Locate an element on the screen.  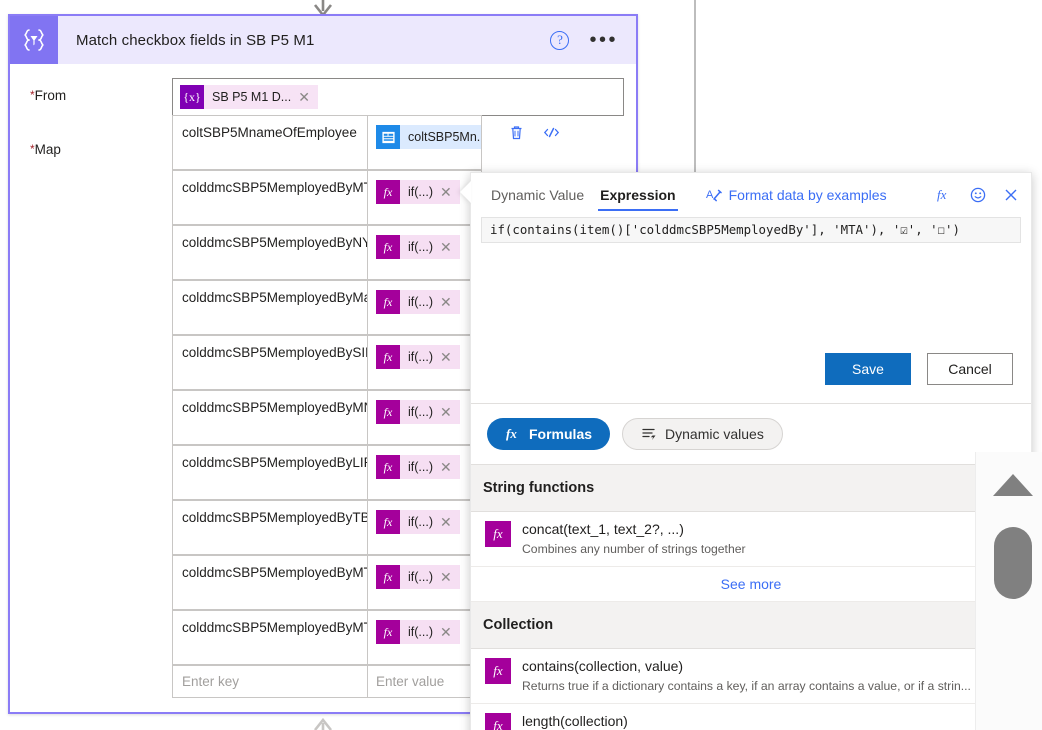
map-key-input: colddmcSBP5MemployedByMTA is located at coordinates (269, 197).